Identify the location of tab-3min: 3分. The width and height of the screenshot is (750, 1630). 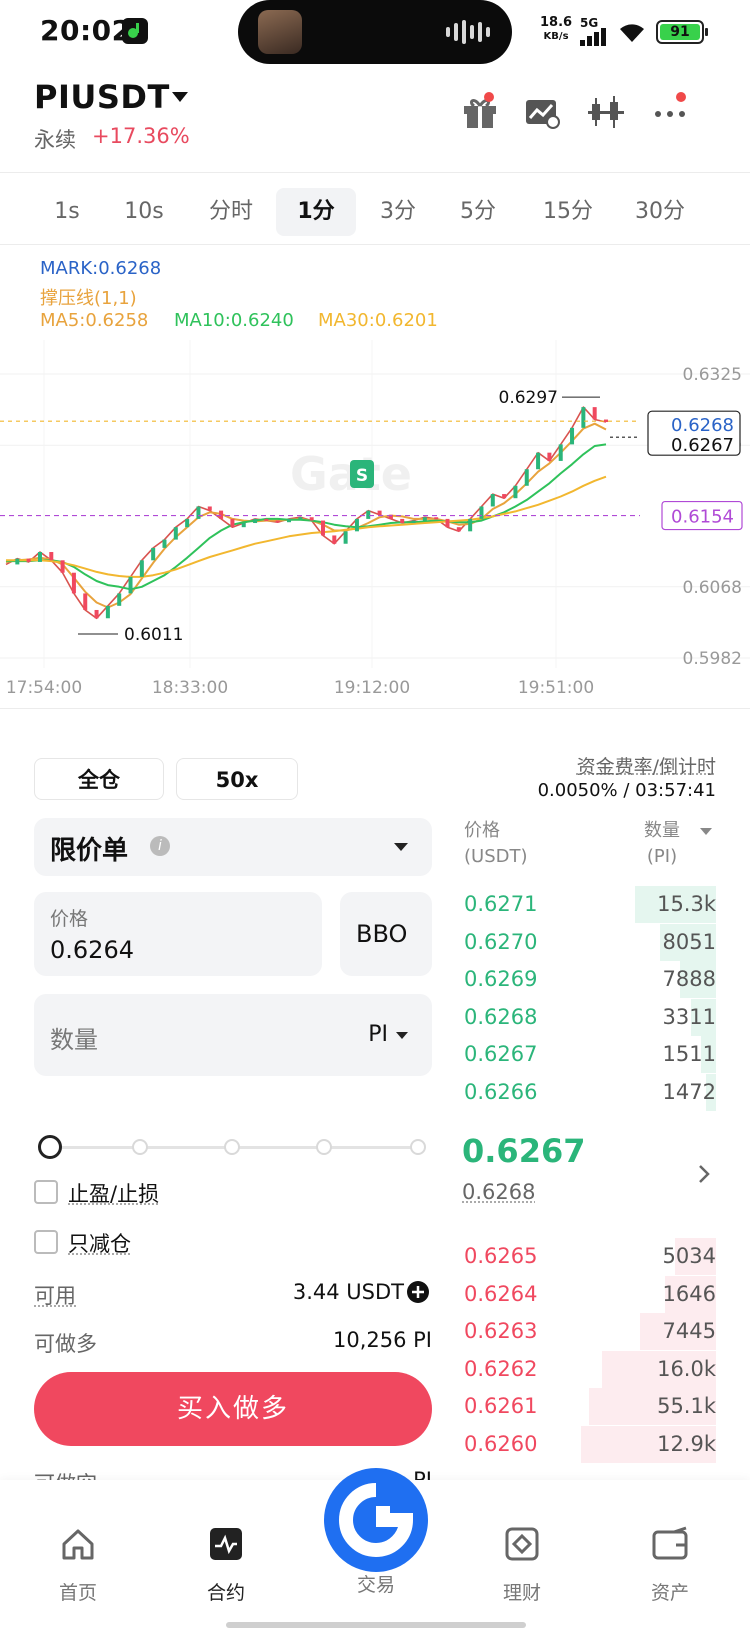
(398, 212).